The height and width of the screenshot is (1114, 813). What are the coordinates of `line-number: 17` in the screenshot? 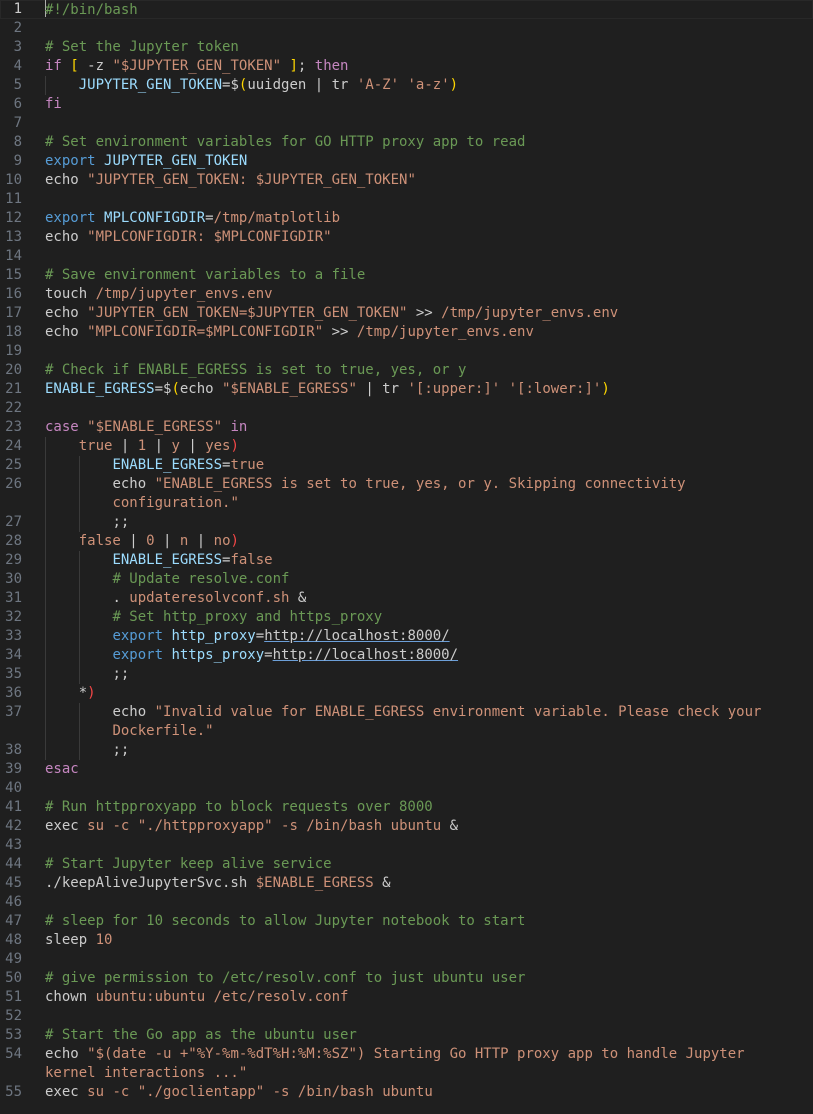 It's located at (13, 313).